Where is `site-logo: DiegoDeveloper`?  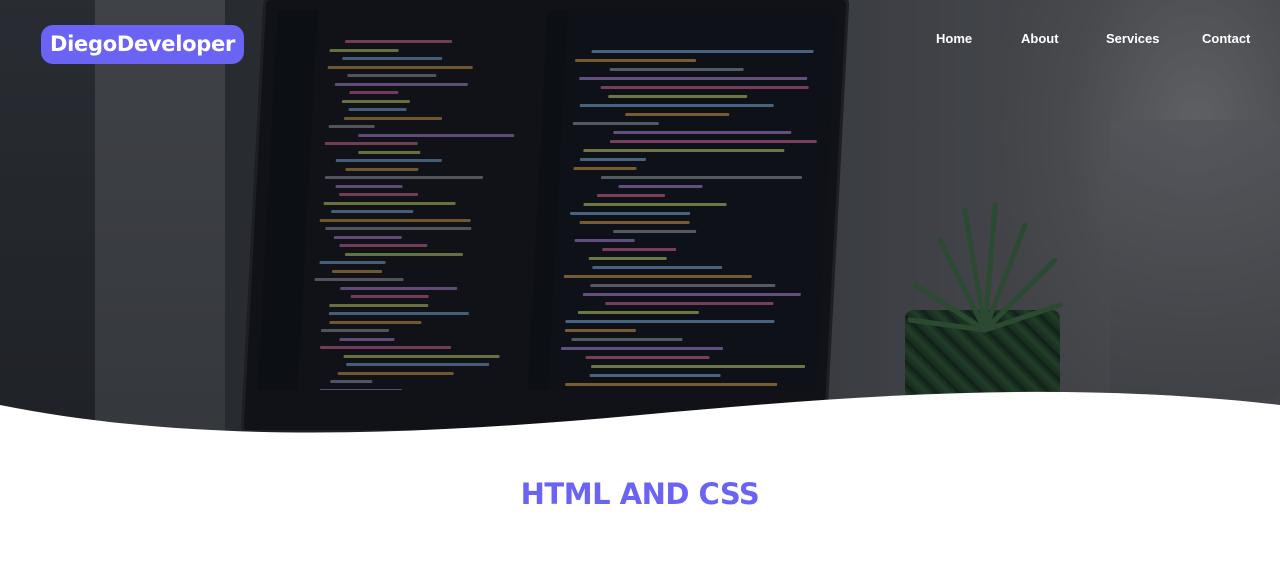 site-logo: DiegoDeveloper is located at coordinates (142, 44).